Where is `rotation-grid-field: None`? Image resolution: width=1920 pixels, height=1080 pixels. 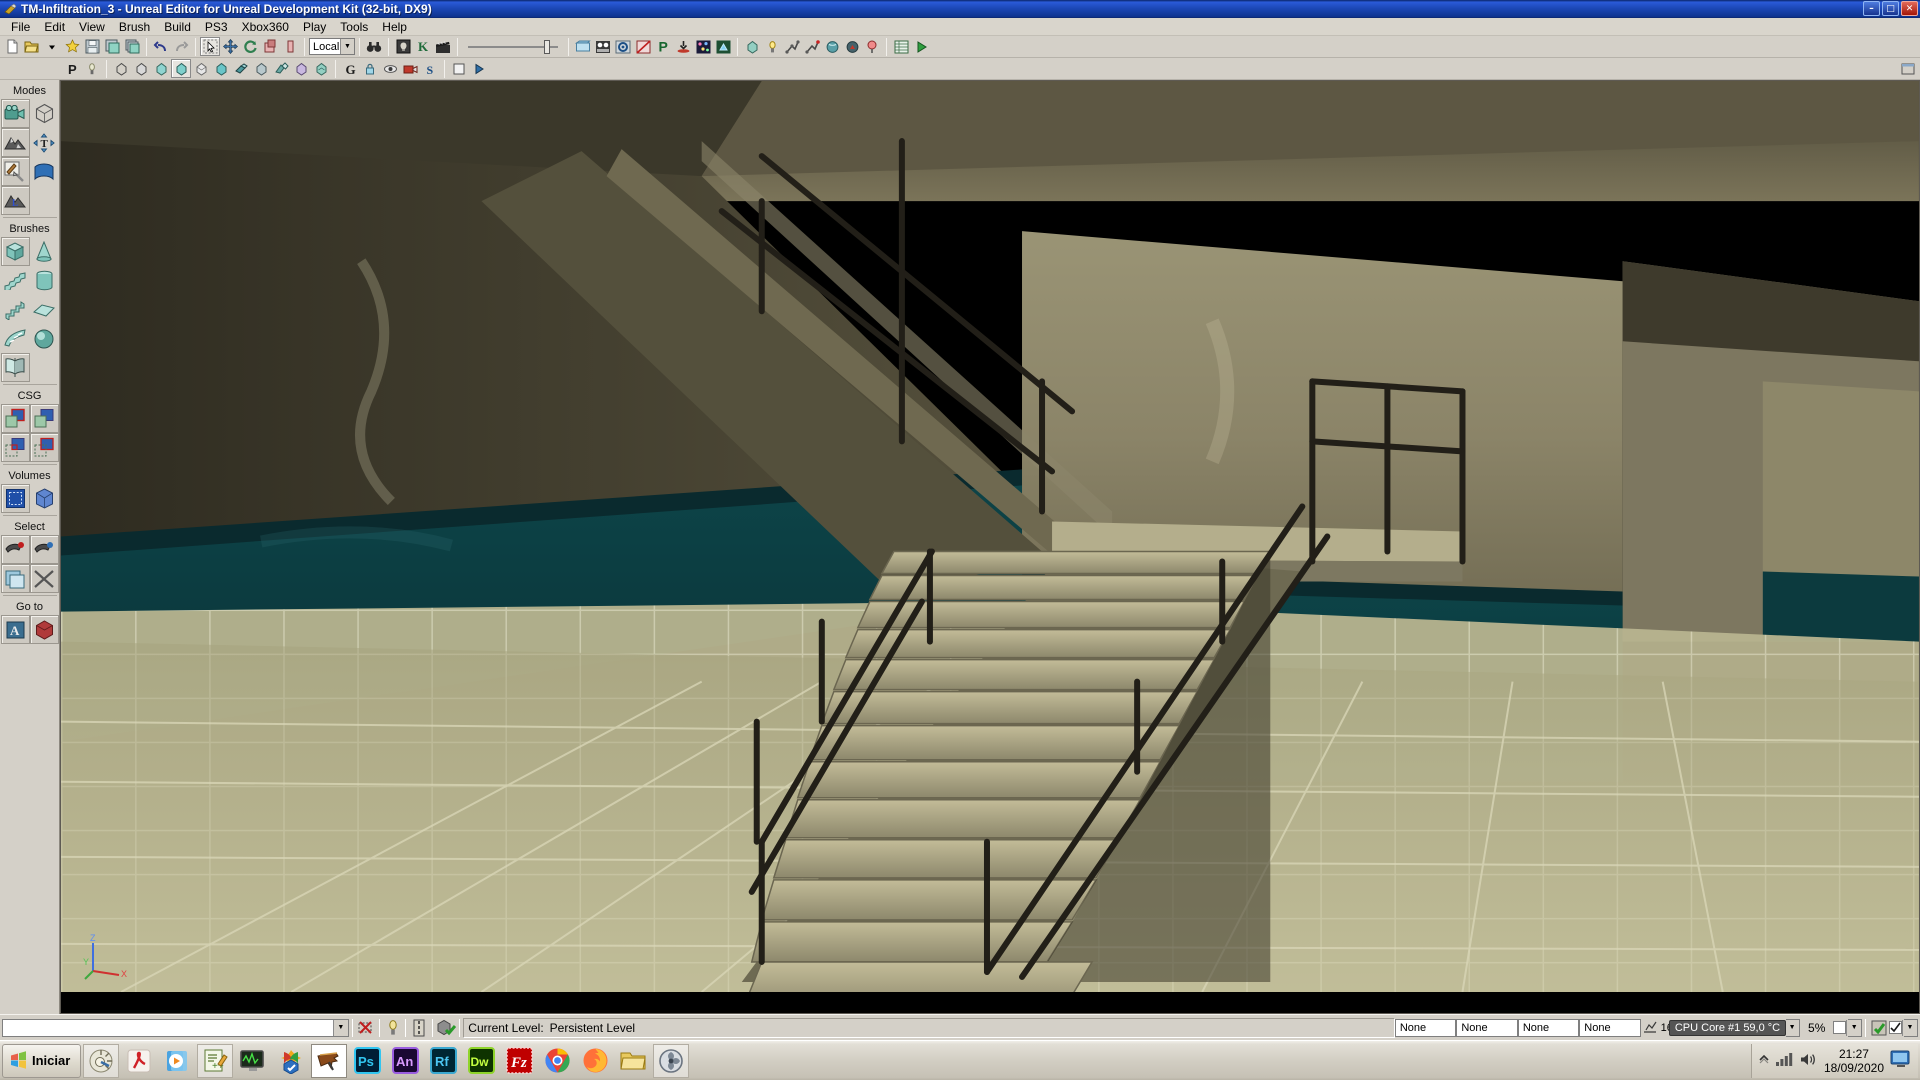 rotation-grid-field: None is located at coordinates (1487, 1027).